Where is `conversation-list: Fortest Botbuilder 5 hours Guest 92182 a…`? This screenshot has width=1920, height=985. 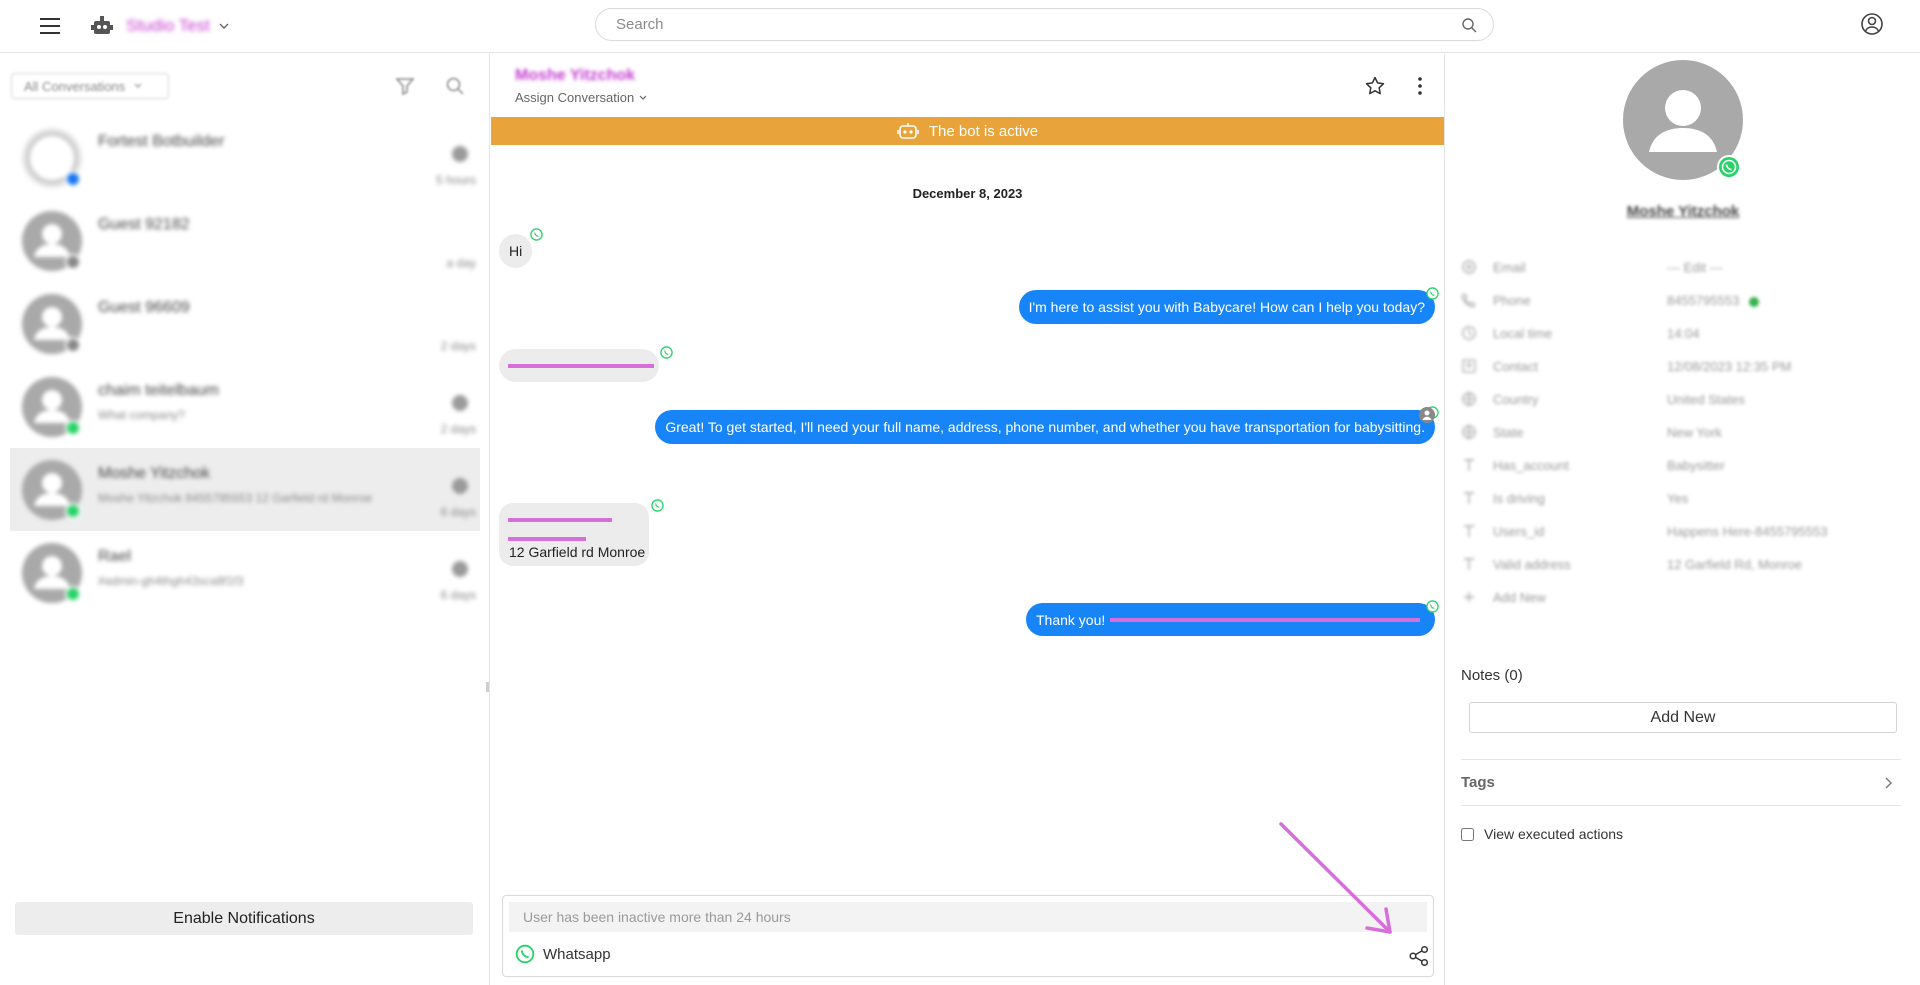 conversation-list: Fortest Botbuilder 5 hours Guest 92182 a… is located at coordinates (245, 365).